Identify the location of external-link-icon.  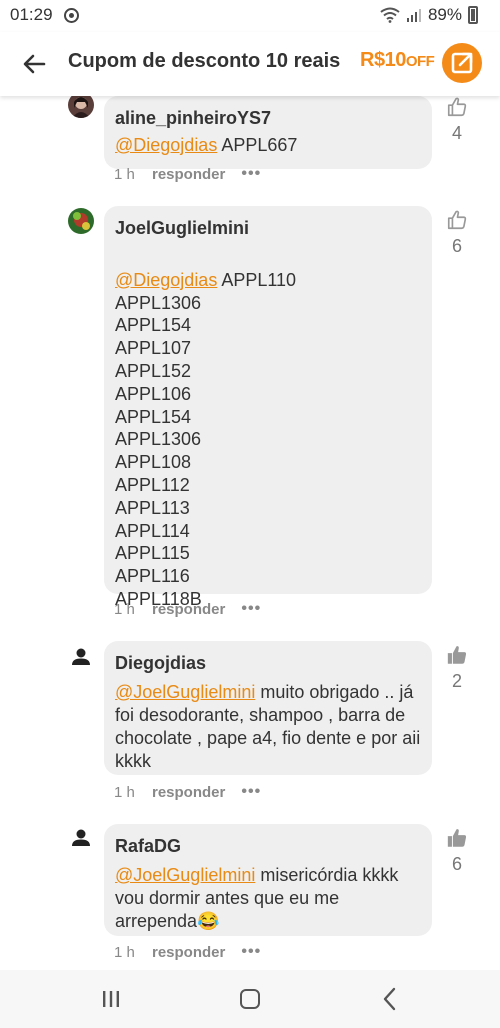
(462, 63).